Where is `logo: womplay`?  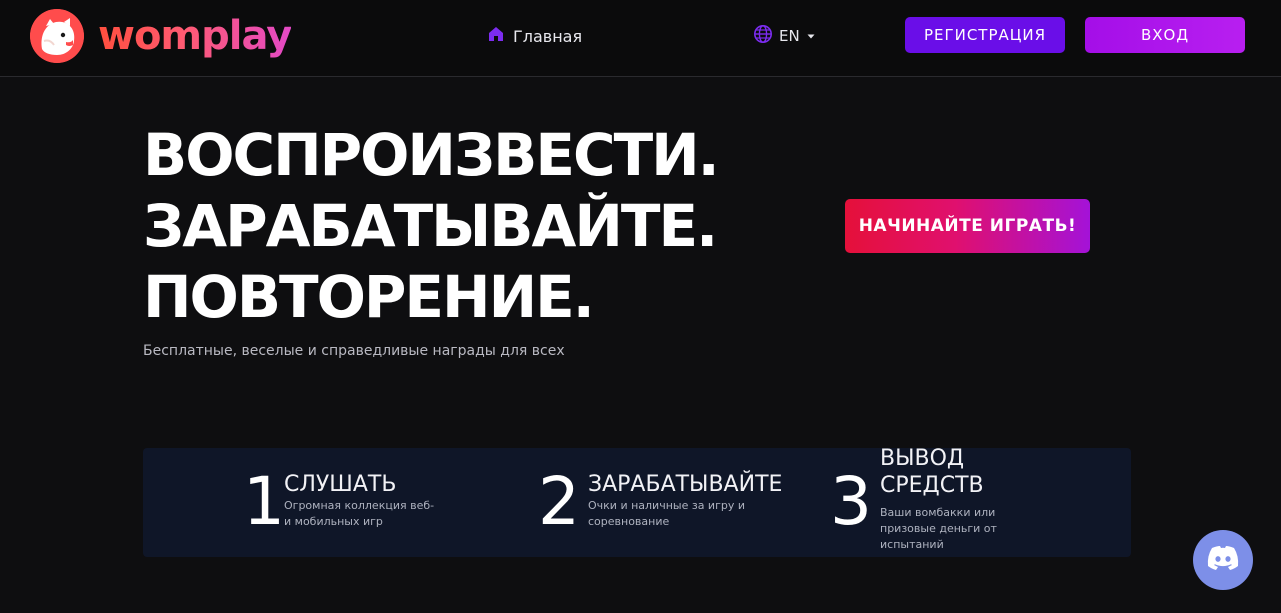 logo: womplay is located at coordinates (161, 36).